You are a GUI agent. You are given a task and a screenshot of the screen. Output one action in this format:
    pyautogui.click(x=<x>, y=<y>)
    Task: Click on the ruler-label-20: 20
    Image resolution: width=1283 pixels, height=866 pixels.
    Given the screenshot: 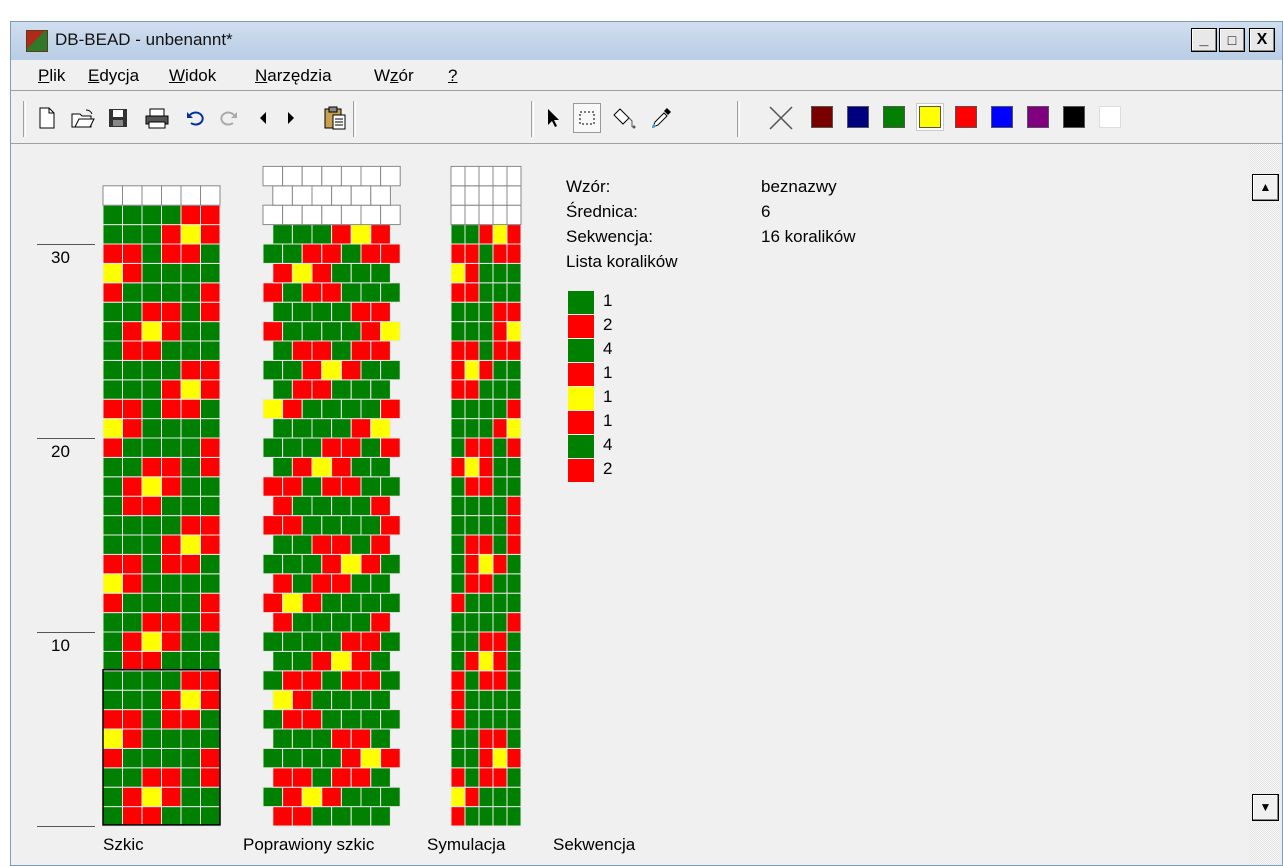 What is the action you would take?
    pyautogui.click(x=60, y=451)
    